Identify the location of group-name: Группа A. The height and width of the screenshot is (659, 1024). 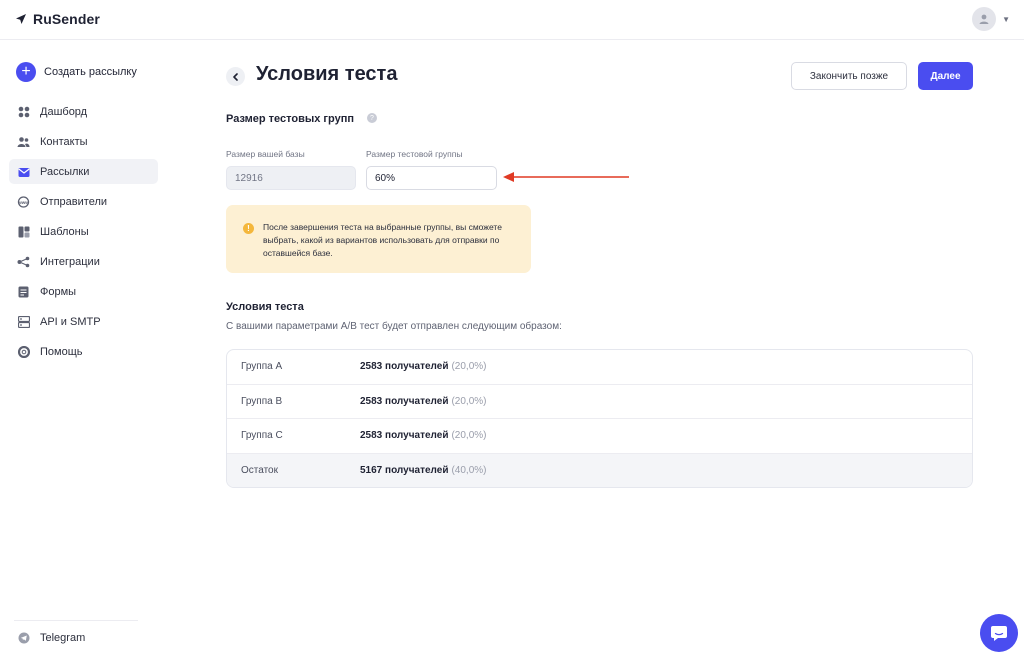
(262, 367).